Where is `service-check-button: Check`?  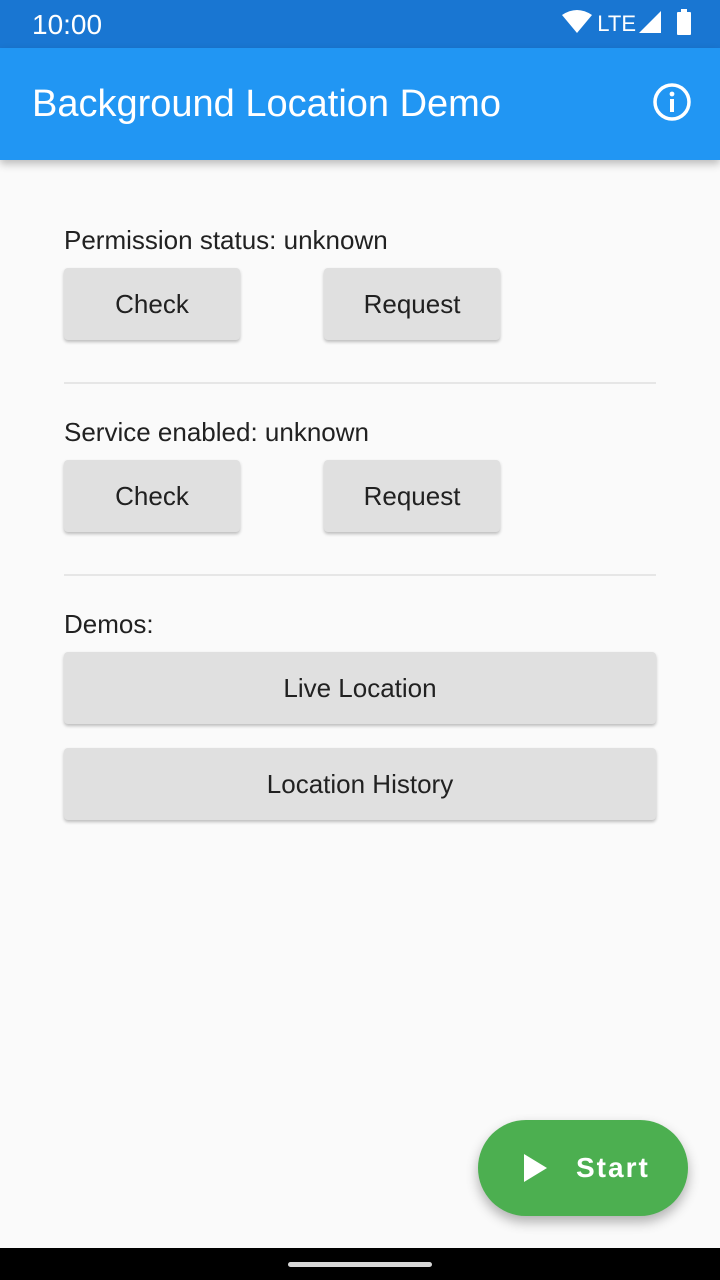
service-check-button: Check is located at coordinates (152, 496).